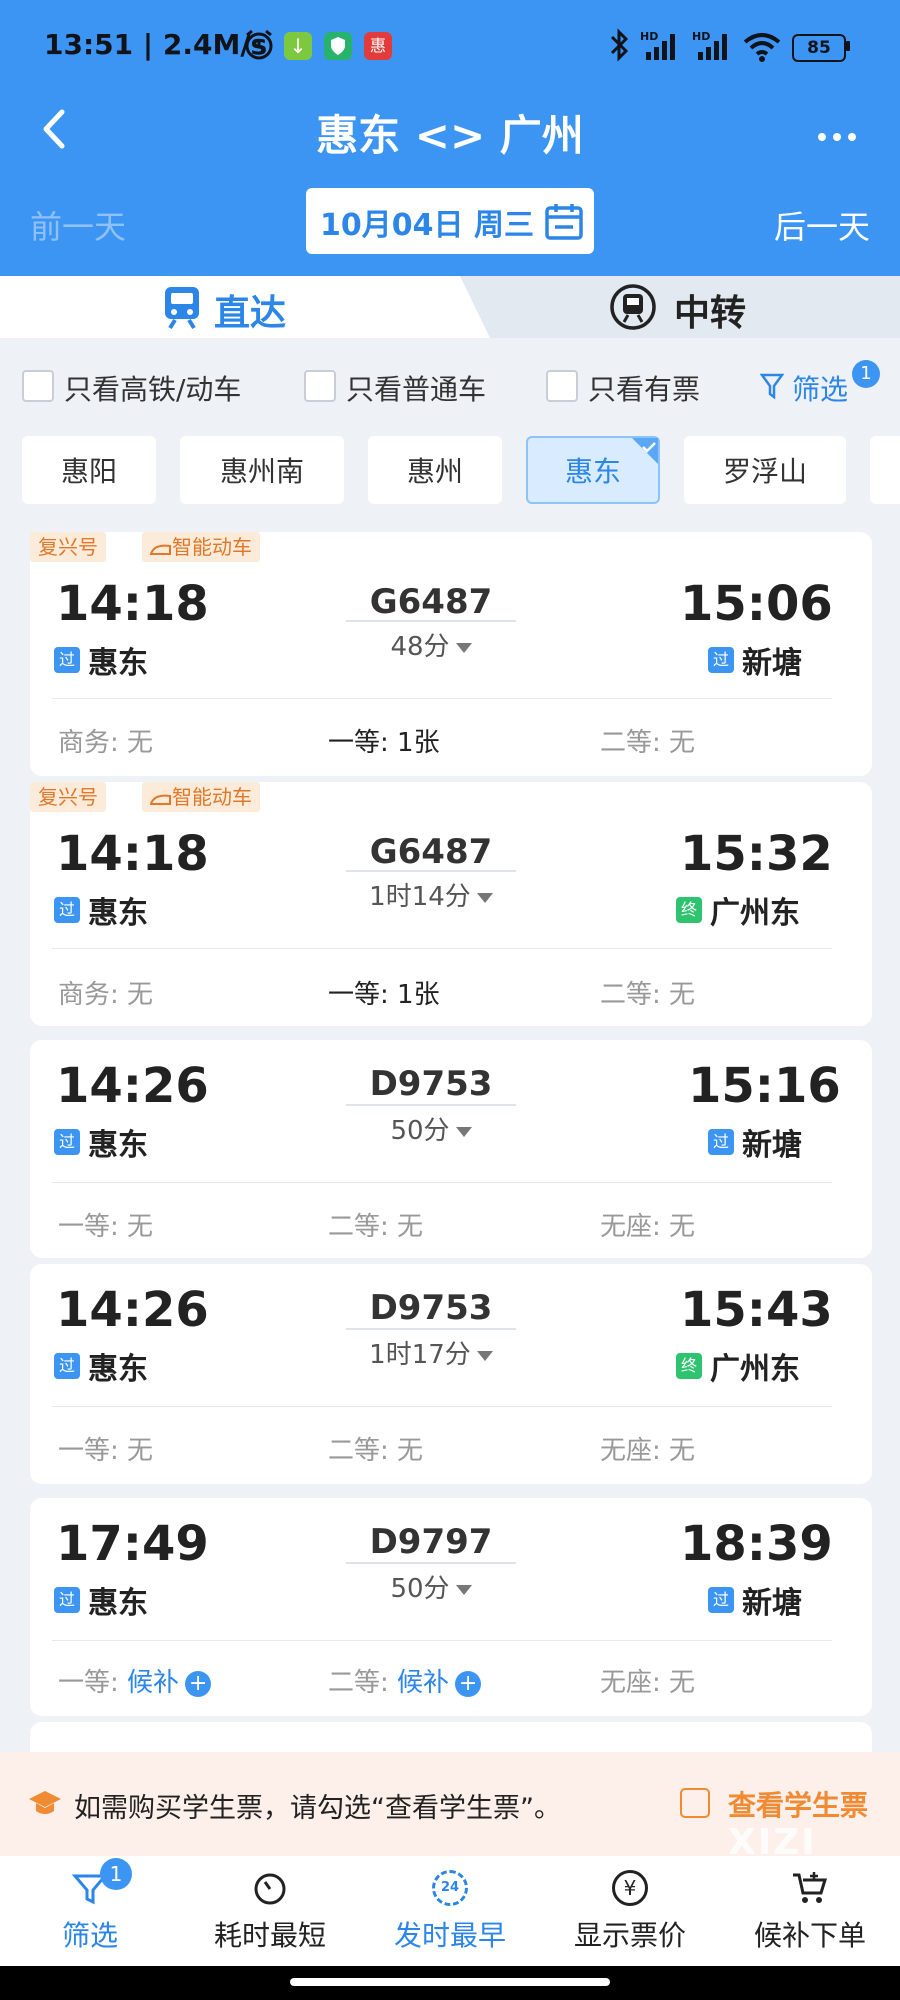  What do you see at coordinates (715, 46) in the screenshot?
I see `signal-icon-2: HD` at bounding box center [715, 46].